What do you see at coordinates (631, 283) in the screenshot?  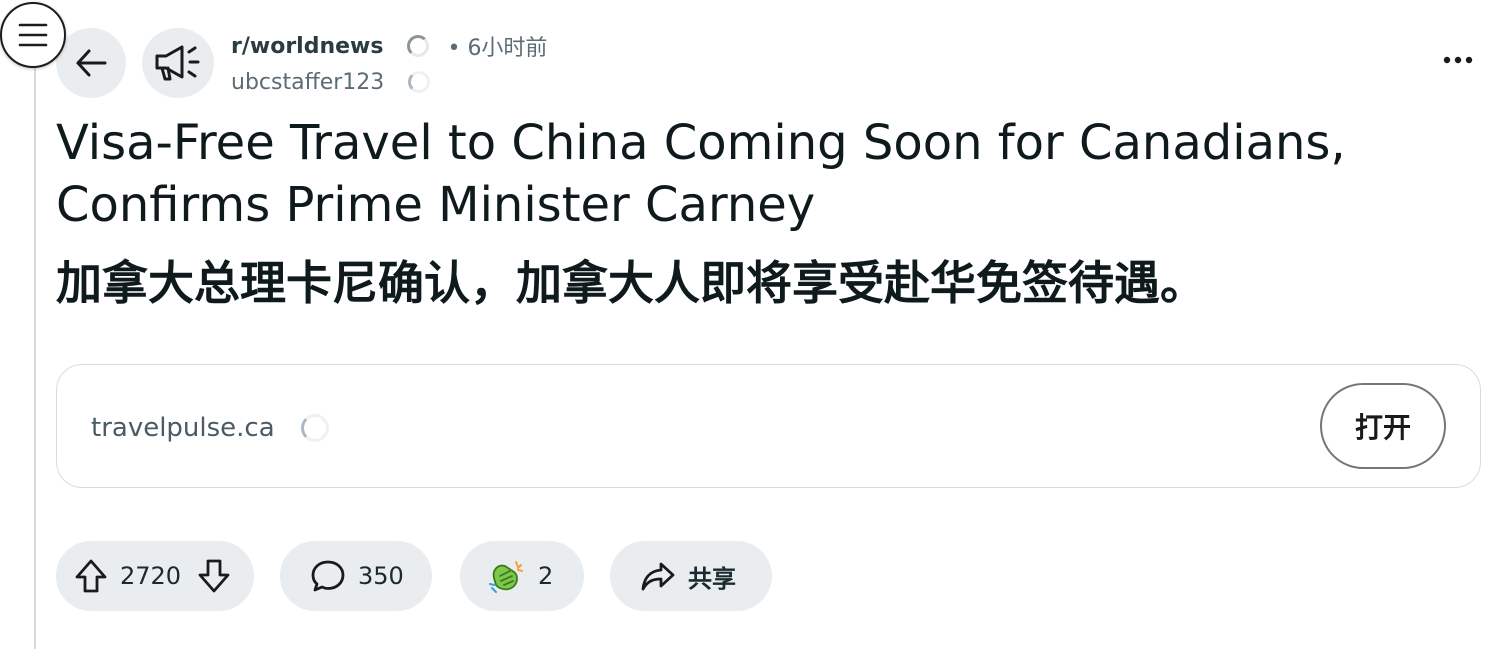 I see `post-body-text: 加拿大总理卡尼确认，加拿大人即将享受赴华免签待遇。` at bounding box center [631, 283].